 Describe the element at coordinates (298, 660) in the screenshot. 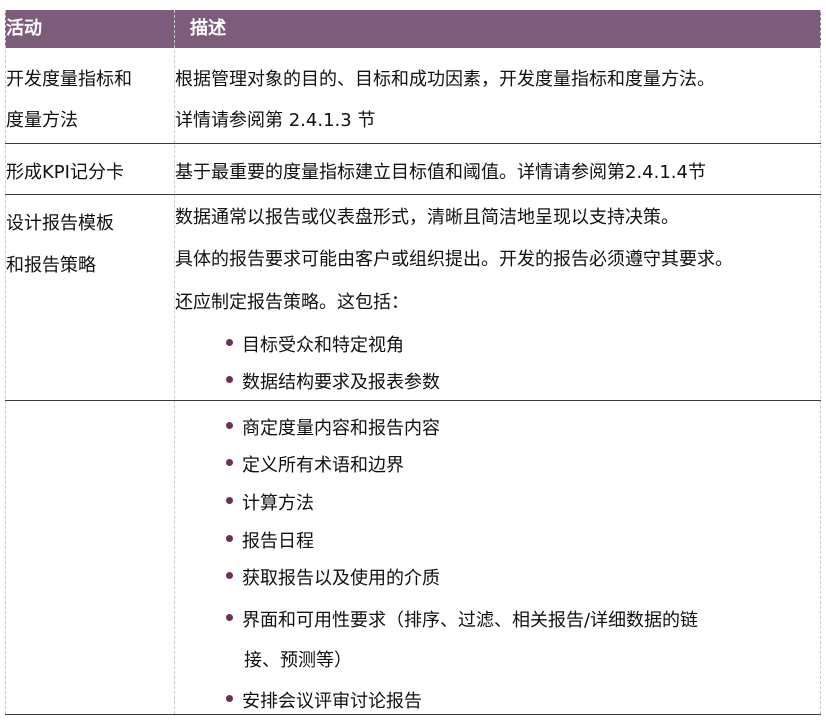

I see `list-item-continuation: 接、预测等）` at that location.